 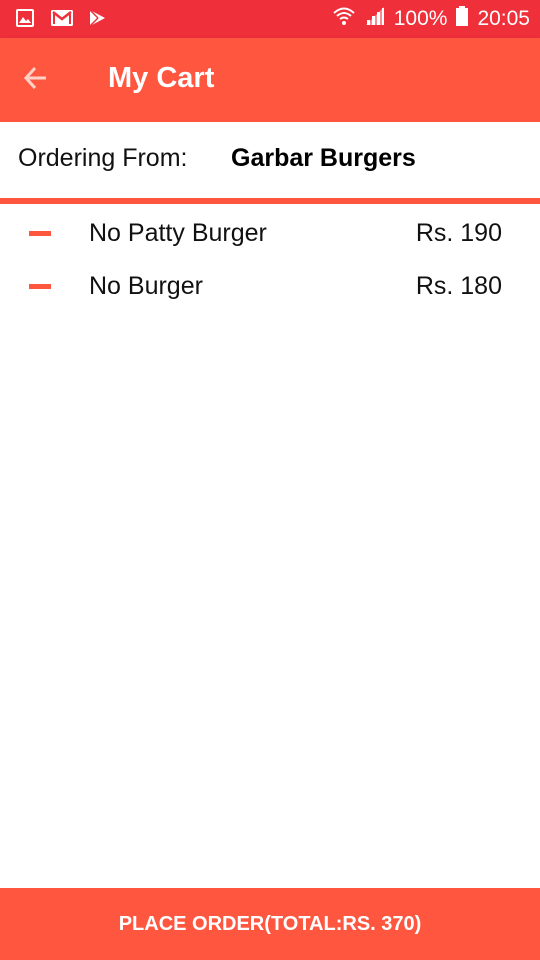 What do you see at coordinates (458, 286) in the screenshot?
I see `item-price: Rs. 180` at bounding box center [458, 286].